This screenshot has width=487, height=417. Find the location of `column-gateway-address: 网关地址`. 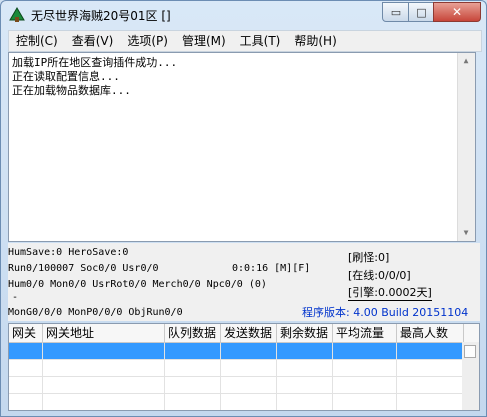

column-gateway-address: 网关地址 is located at coordinates (104, 333).